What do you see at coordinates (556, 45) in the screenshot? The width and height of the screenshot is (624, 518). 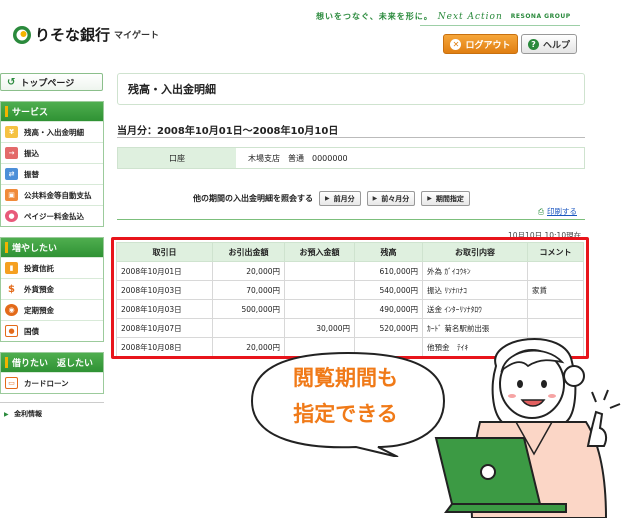 I see `help-label: ヘルプ` at bounding box center [556, 45].